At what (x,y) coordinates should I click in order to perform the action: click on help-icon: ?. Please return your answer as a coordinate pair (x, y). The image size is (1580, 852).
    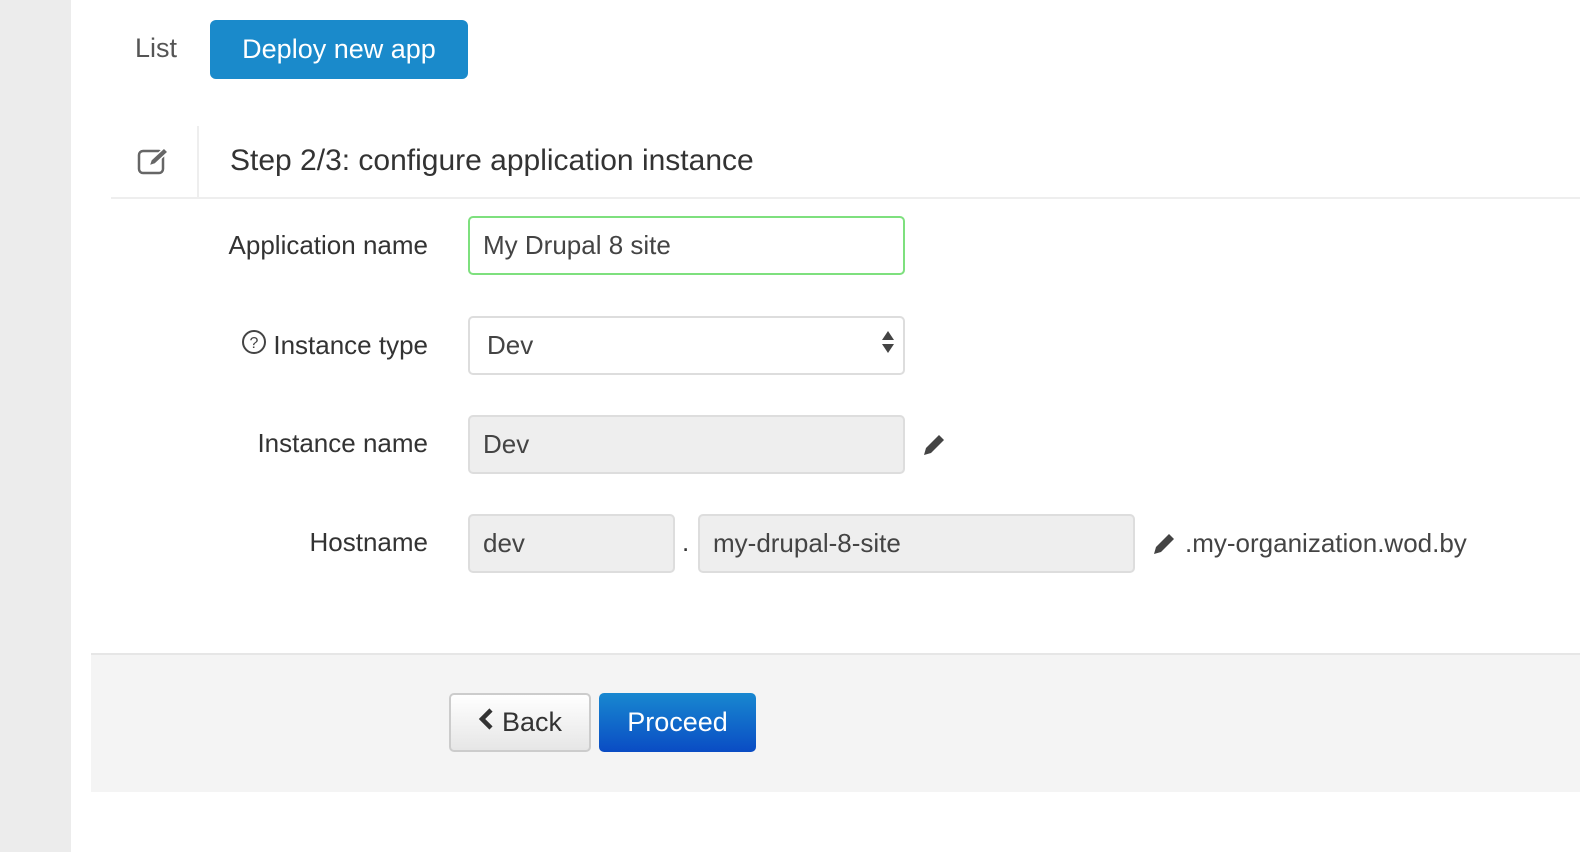
    Looking at the image, I should click on (254, 345).